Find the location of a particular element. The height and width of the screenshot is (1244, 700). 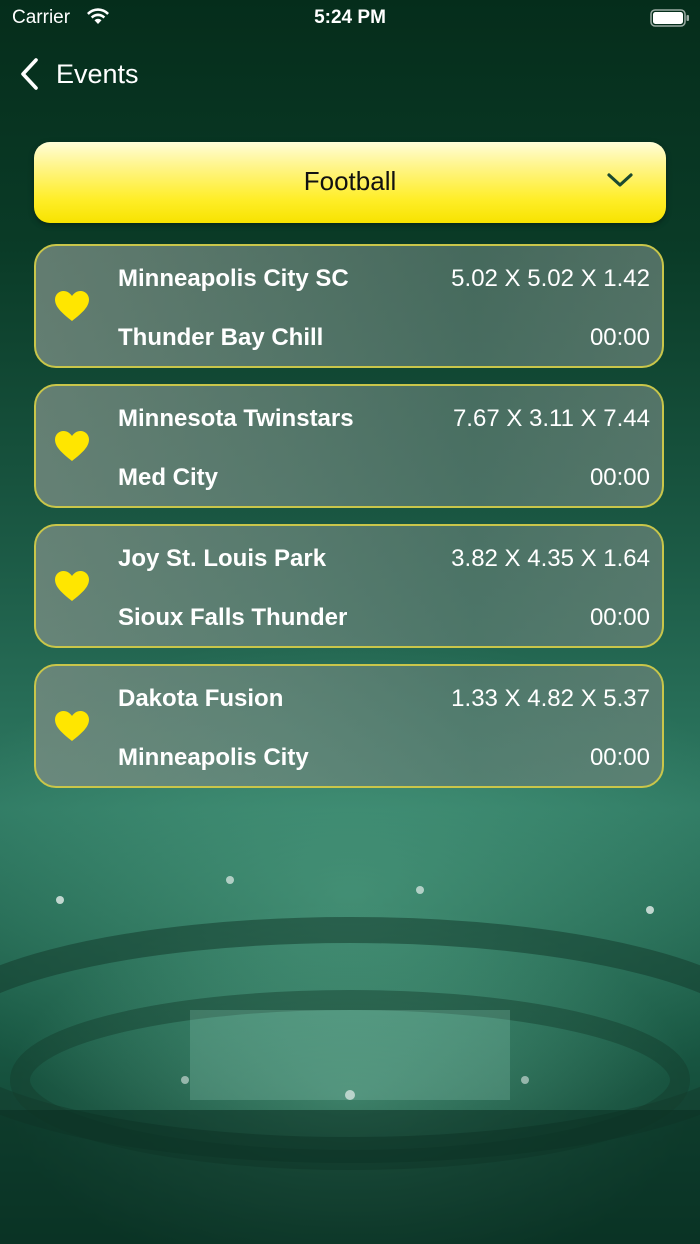

chevron-down-icon is located at coordinates (620, 180).